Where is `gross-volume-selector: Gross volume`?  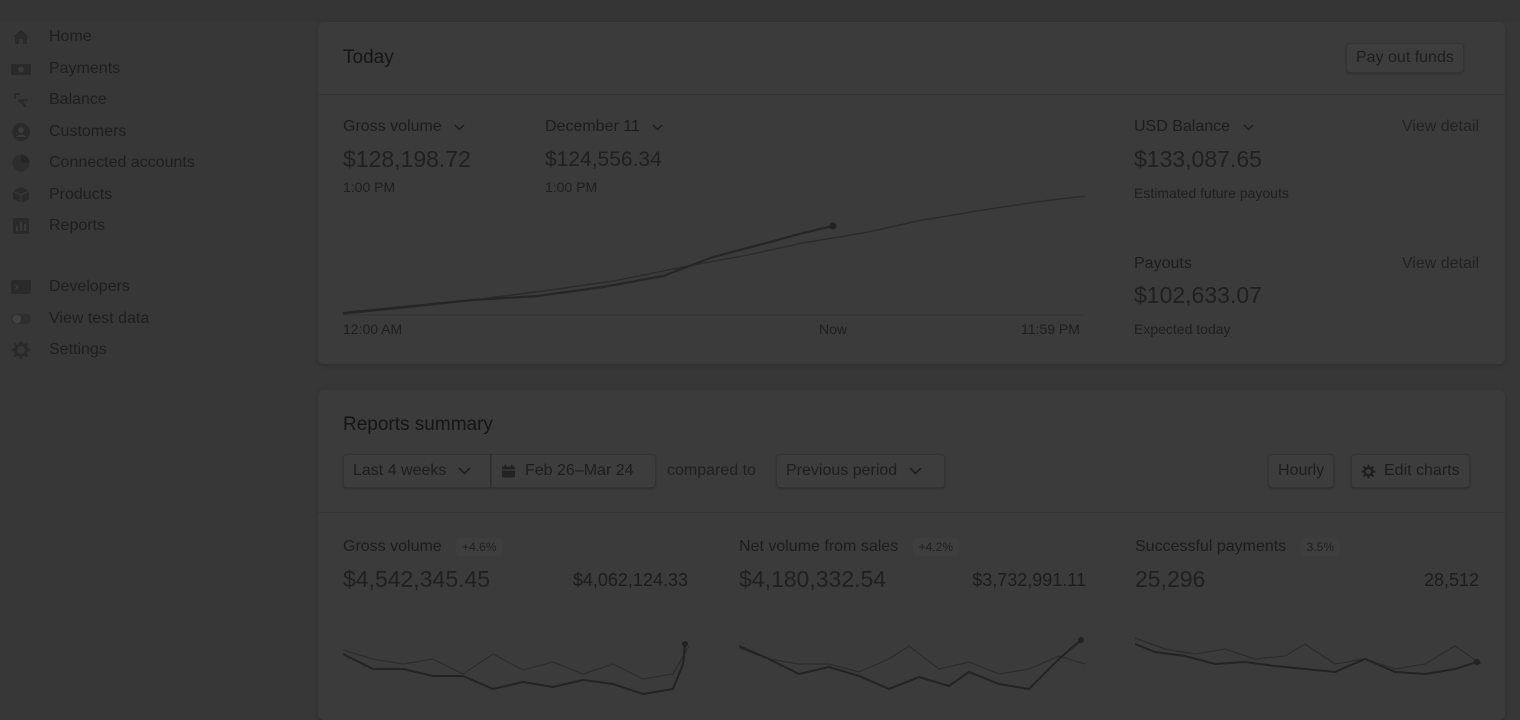 gross-volume-selector: Gross volume is located at coordinates (404, 127).